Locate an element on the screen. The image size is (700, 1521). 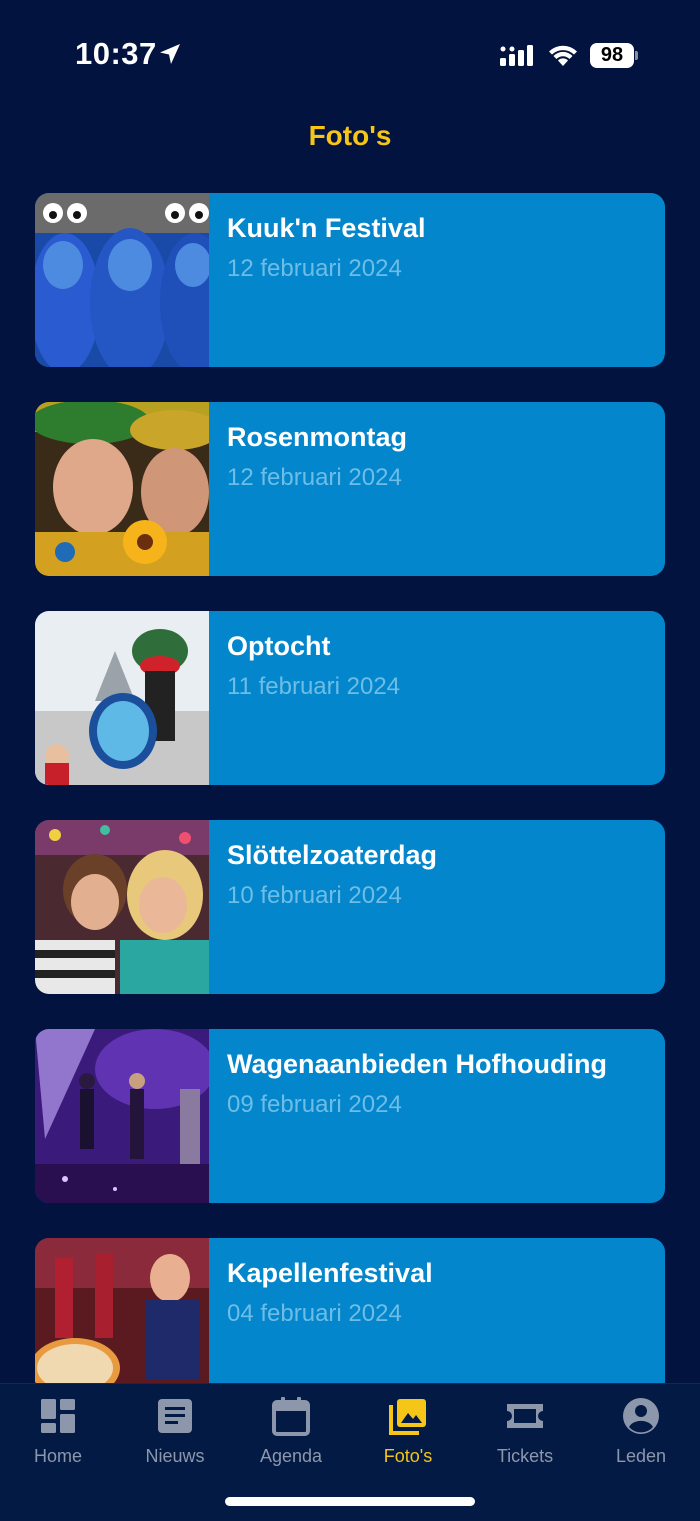
status-bar: 10:37 98 is located at coordinates (350, 55).